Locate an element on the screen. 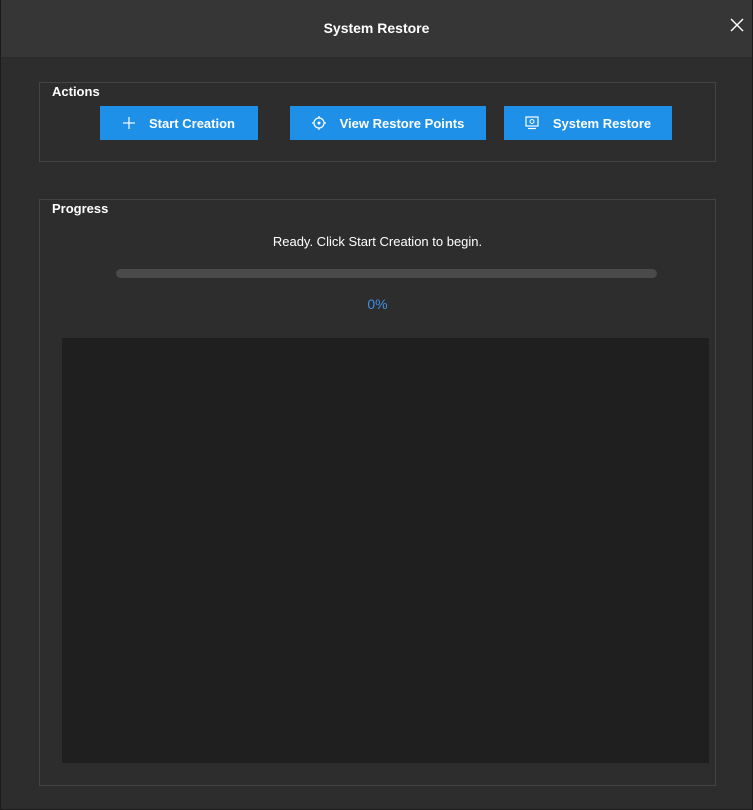  start-creation-button: Start Creation is located at coordinates (179, 123).